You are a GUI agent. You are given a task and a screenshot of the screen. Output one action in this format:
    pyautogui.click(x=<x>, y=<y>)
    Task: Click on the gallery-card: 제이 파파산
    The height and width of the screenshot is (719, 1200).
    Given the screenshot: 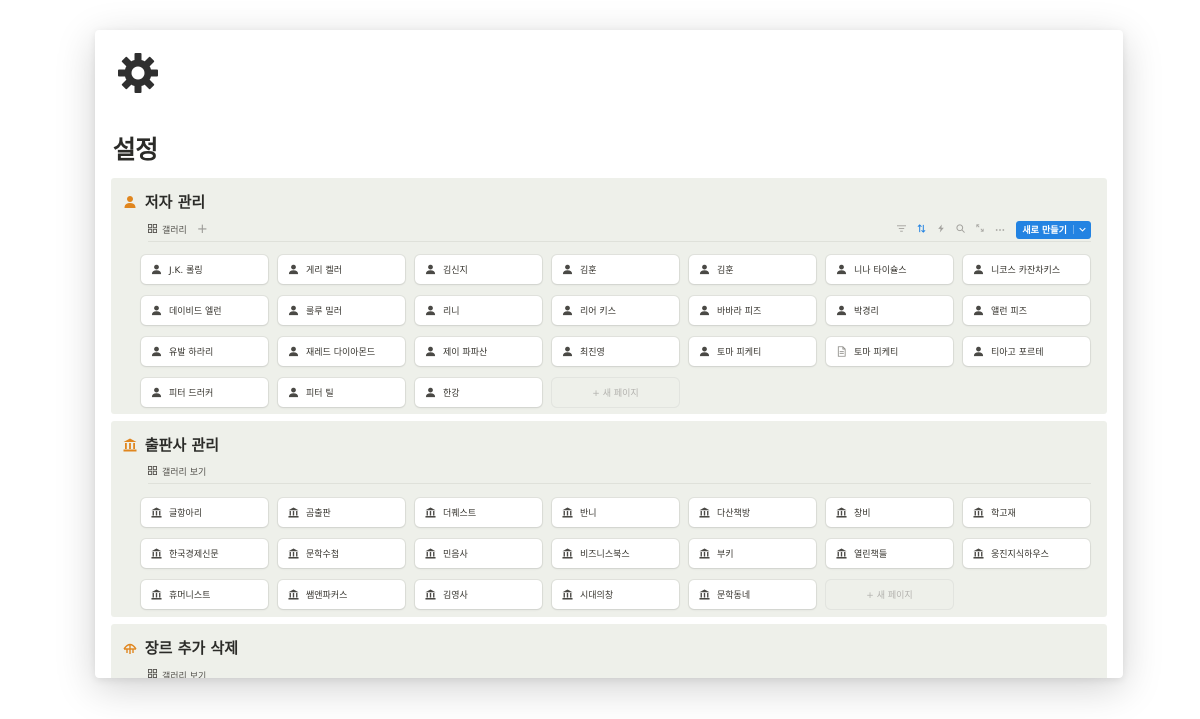 What is the action you would take?
    pyautogui.click(x=478, y=351)
    